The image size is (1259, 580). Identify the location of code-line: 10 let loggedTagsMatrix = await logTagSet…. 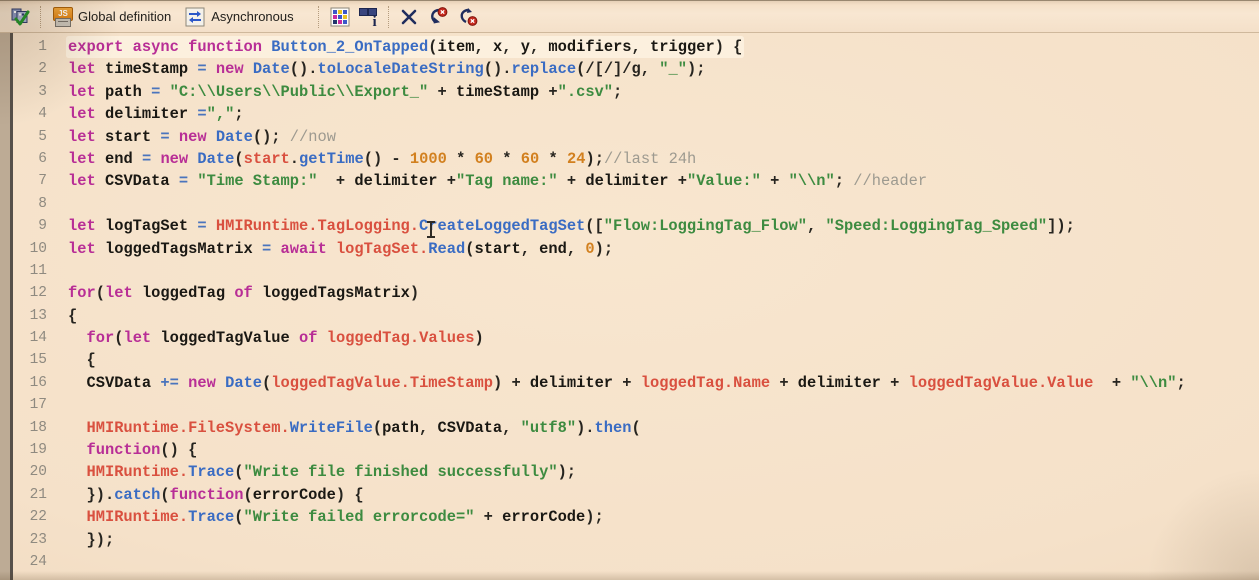
(636, 249).